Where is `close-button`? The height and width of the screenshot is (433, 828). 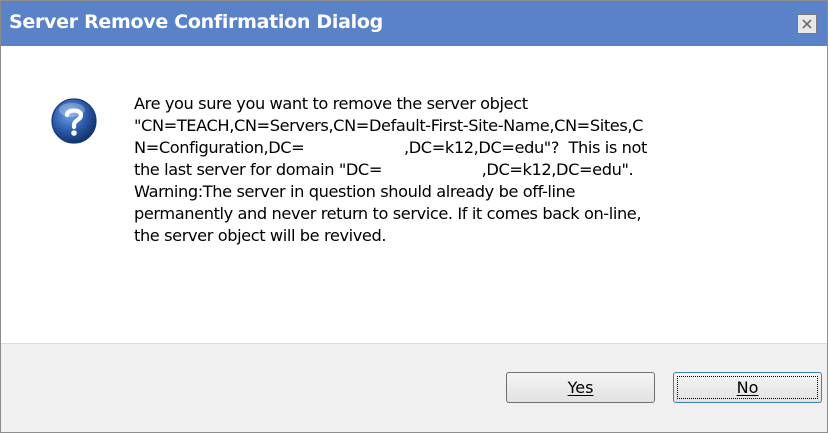
close-button is located at coordinates (807, 24).